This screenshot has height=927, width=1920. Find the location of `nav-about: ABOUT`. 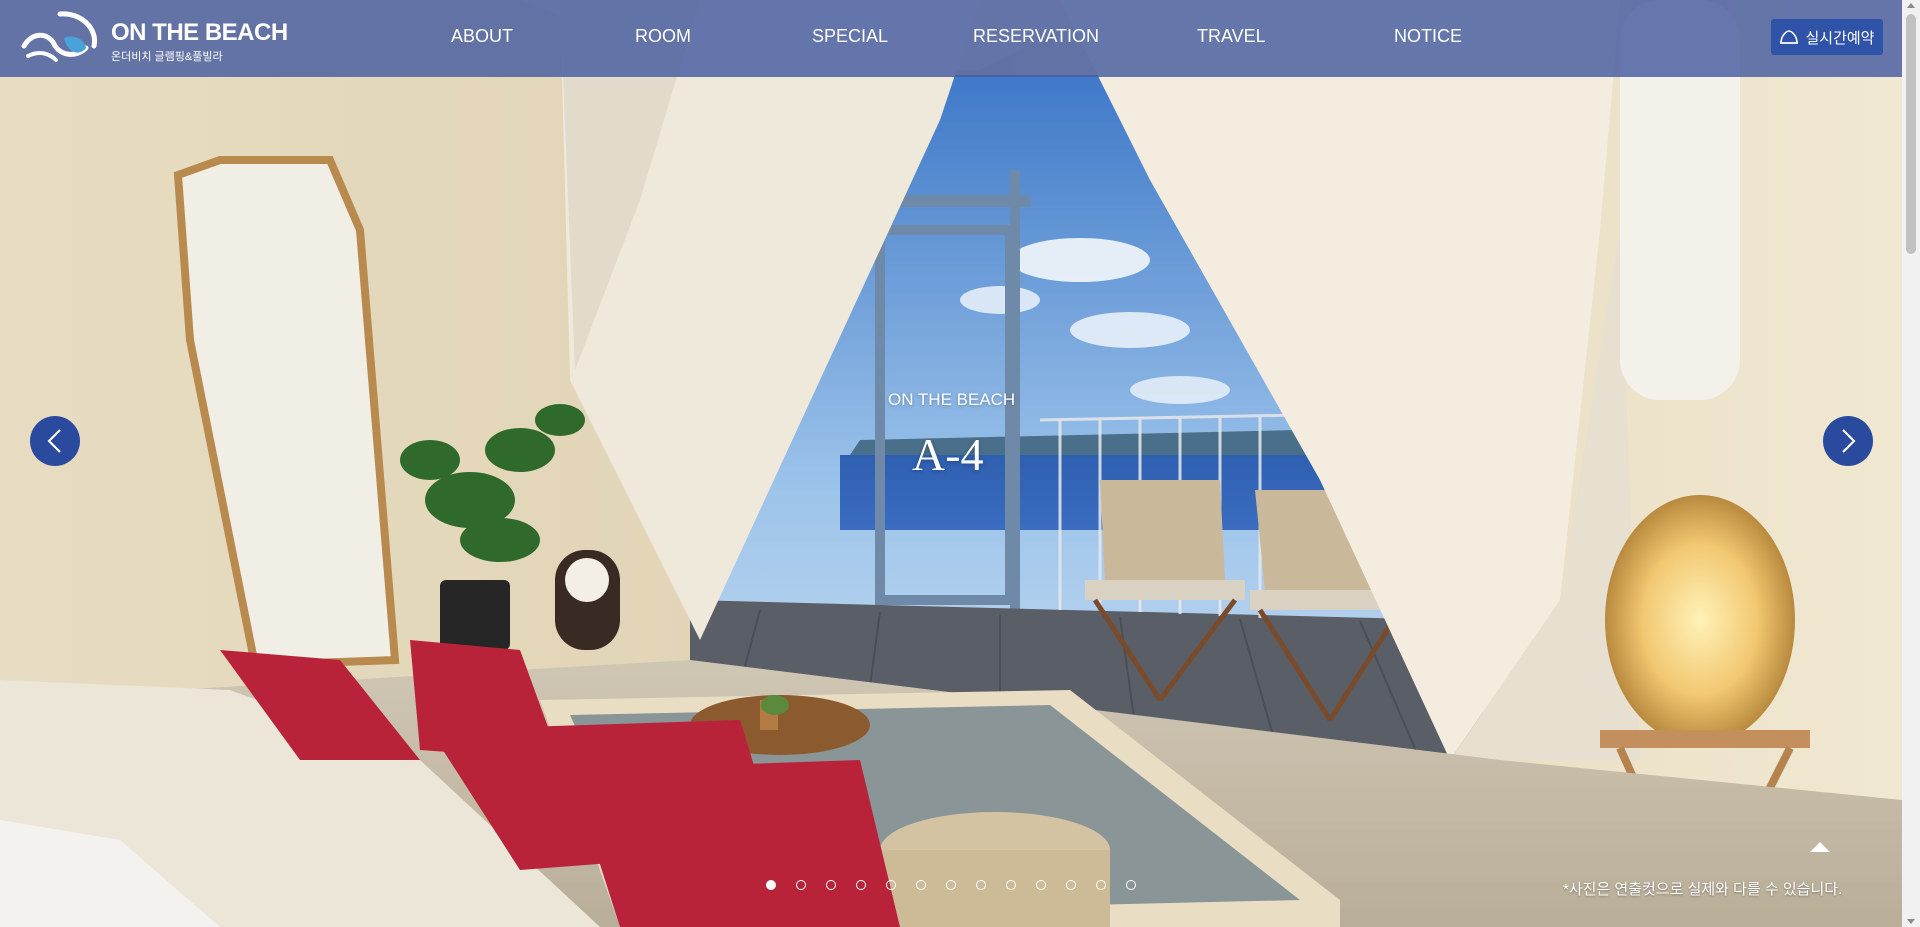

nav-about: ABOUT is located at coordinates (482, 36).